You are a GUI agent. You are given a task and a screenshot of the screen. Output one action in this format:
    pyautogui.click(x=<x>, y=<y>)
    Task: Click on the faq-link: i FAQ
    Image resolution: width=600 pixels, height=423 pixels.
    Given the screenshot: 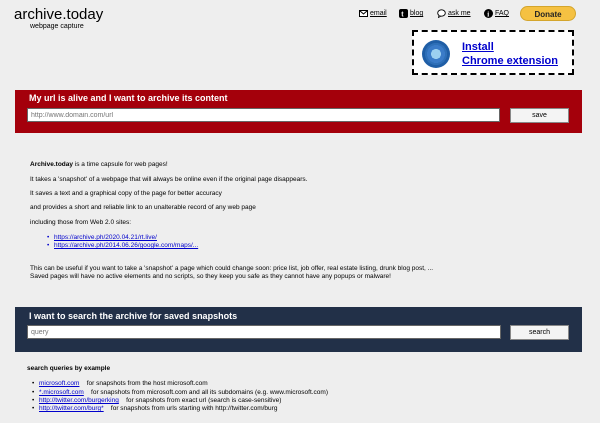 What is the action you would take?
    pyautogui.click(x=496, y=14)
    